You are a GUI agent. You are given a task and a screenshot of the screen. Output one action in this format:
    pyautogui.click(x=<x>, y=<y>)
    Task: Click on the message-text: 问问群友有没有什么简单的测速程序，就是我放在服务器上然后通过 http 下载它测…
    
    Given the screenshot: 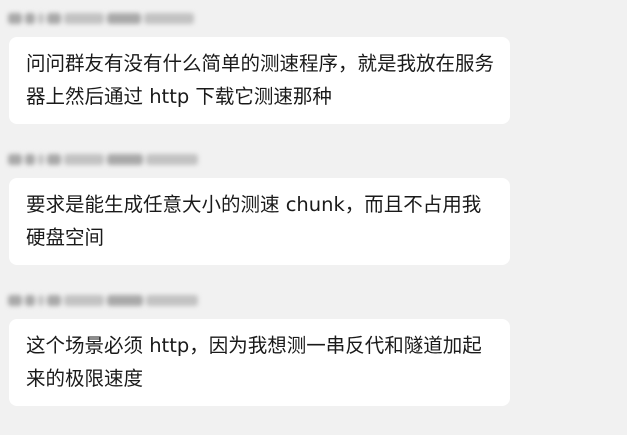 What is the action you would take?
    pyautogui.click(x=260, y=80)
    